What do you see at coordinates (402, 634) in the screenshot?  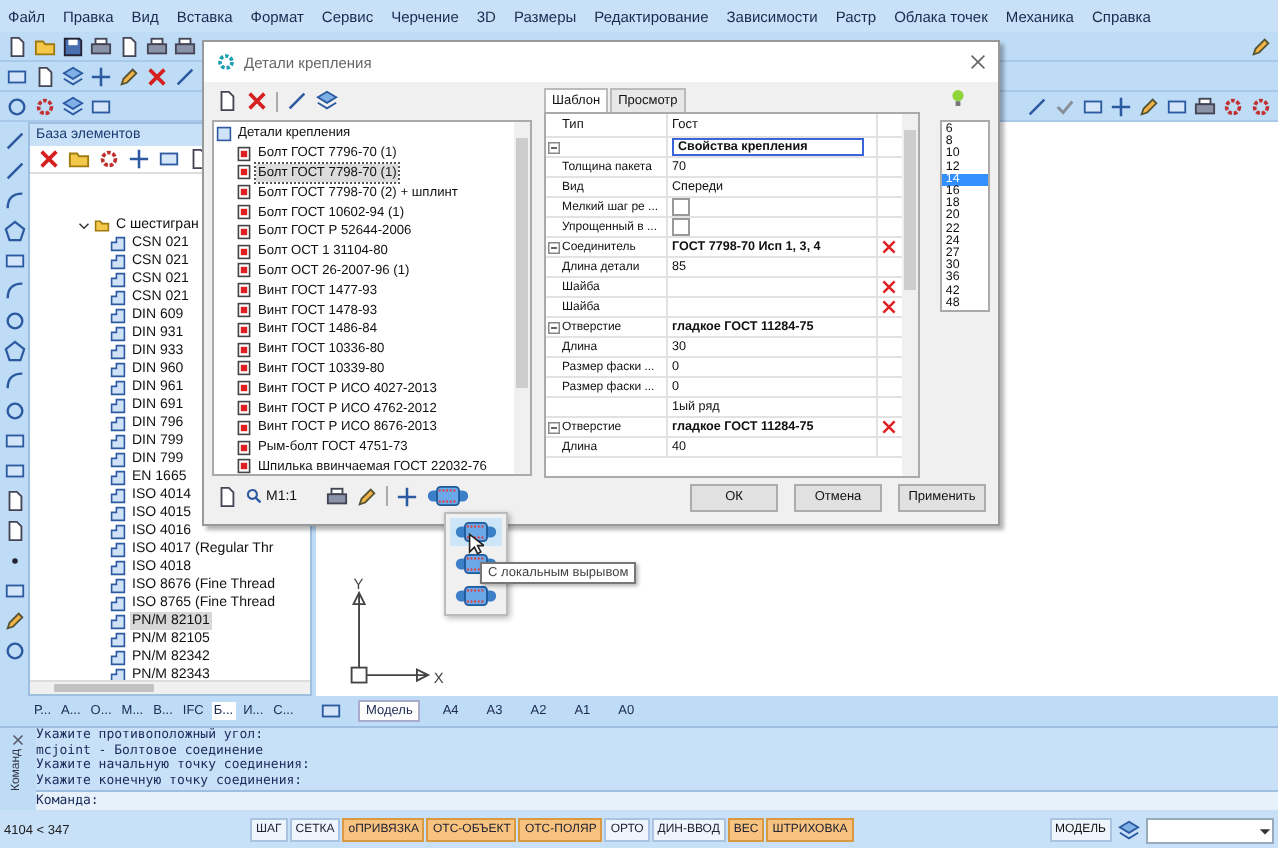 I see `coordinate-axes-drawing: Y X` at bounding box center [402, 634].